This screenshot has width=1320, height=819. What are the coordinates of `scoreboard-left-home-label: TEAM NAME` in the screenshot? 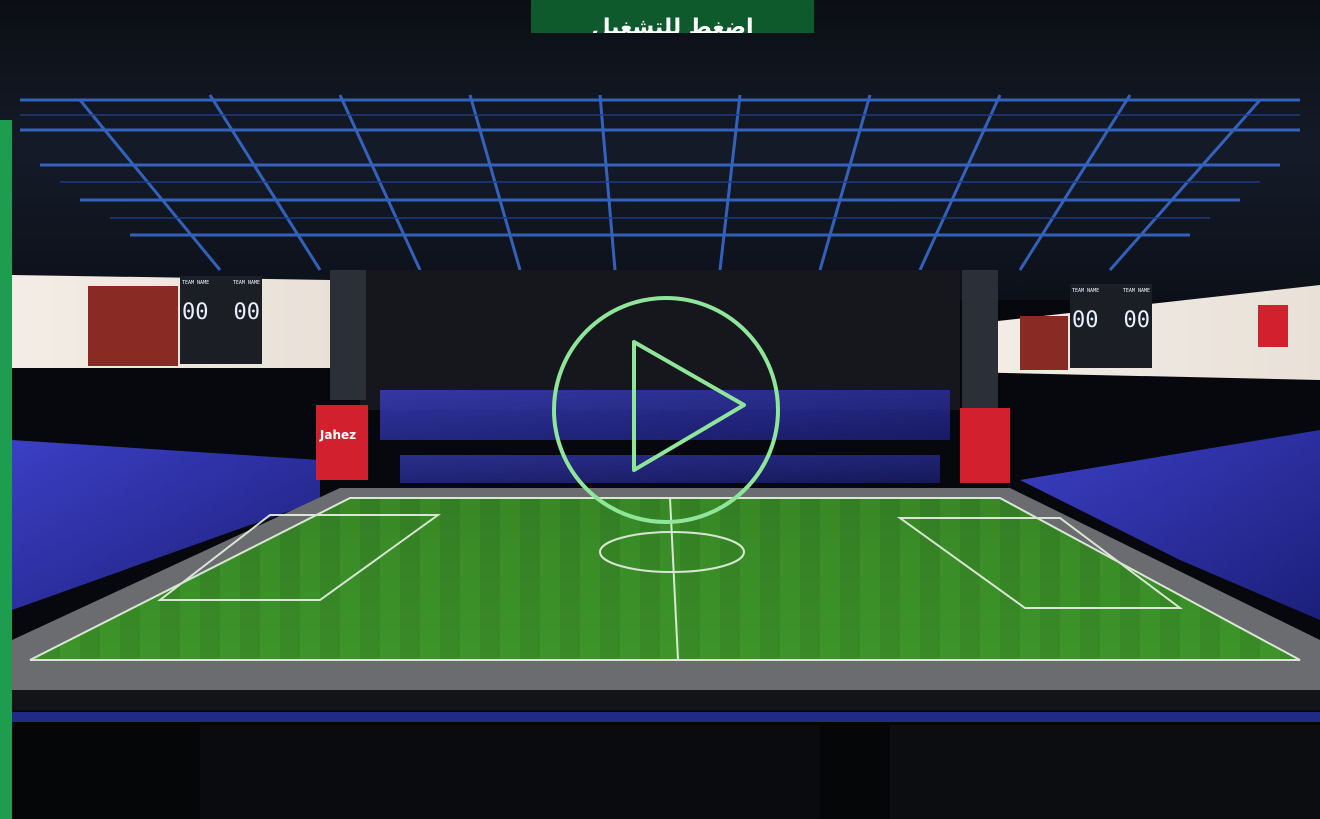 It's located at (196, 283).